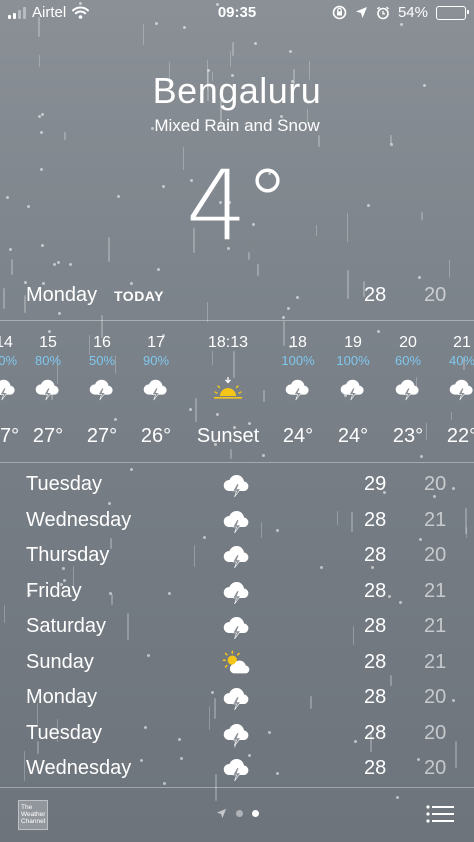 Image resolution: width=474 pixels, height=842 pixels. I want to click on current-temperature-value: 4, so click(216, 206).